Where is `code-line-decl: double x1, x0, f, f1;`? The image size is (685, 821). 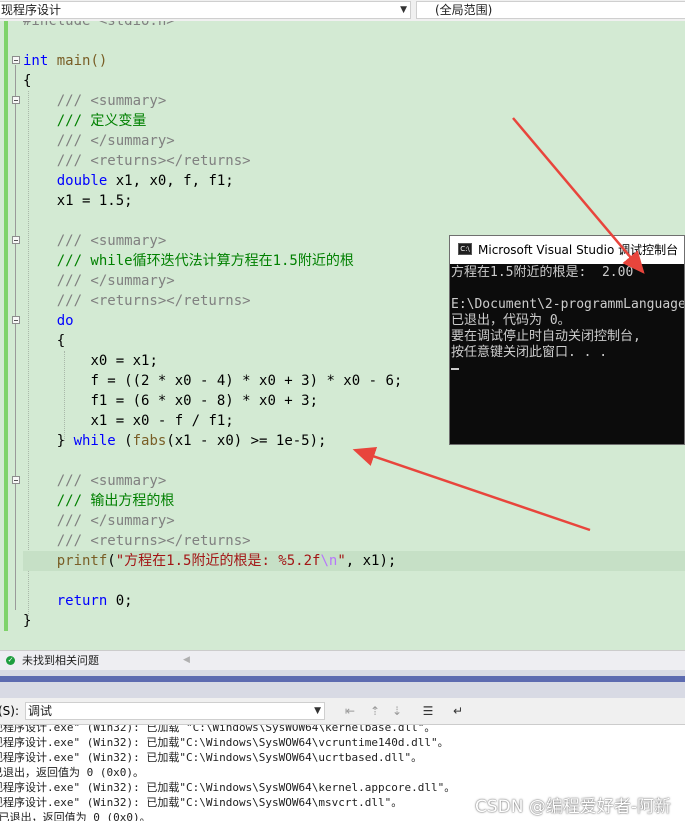
code-line-decl: double x1, x0, f, f1; is located at coordinates (128, 181).